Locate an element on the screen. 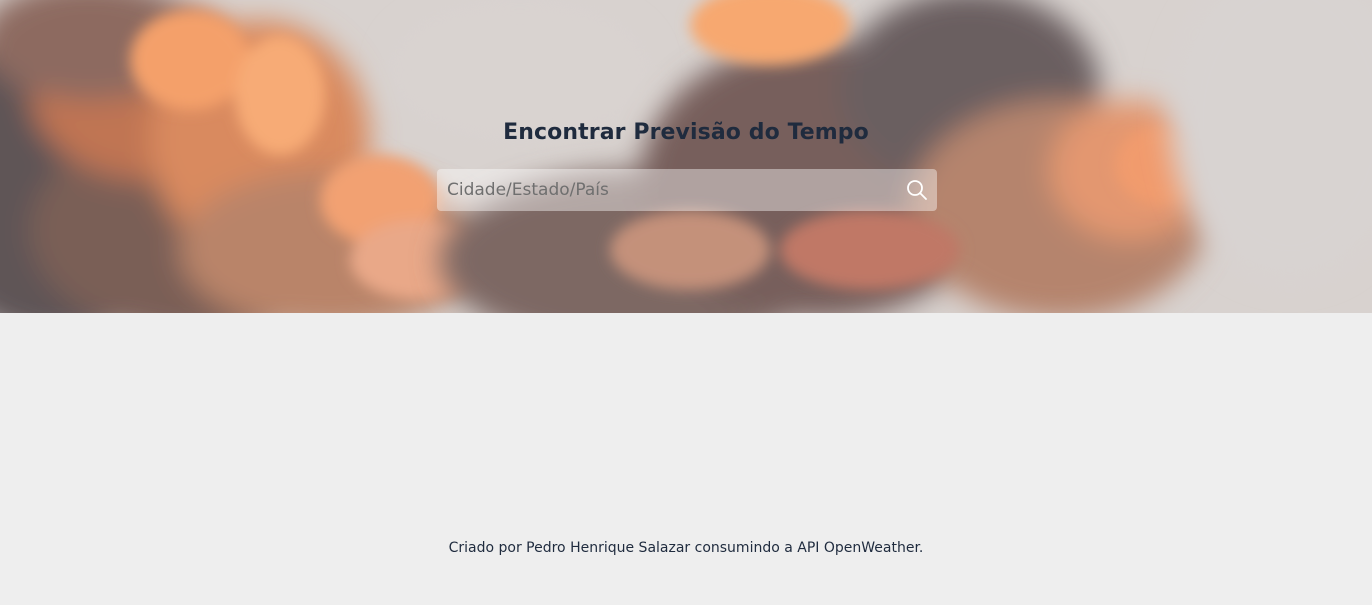 The height and width of the screenshot is (605, 1372). search-icon is located at coordinates (917, 190).